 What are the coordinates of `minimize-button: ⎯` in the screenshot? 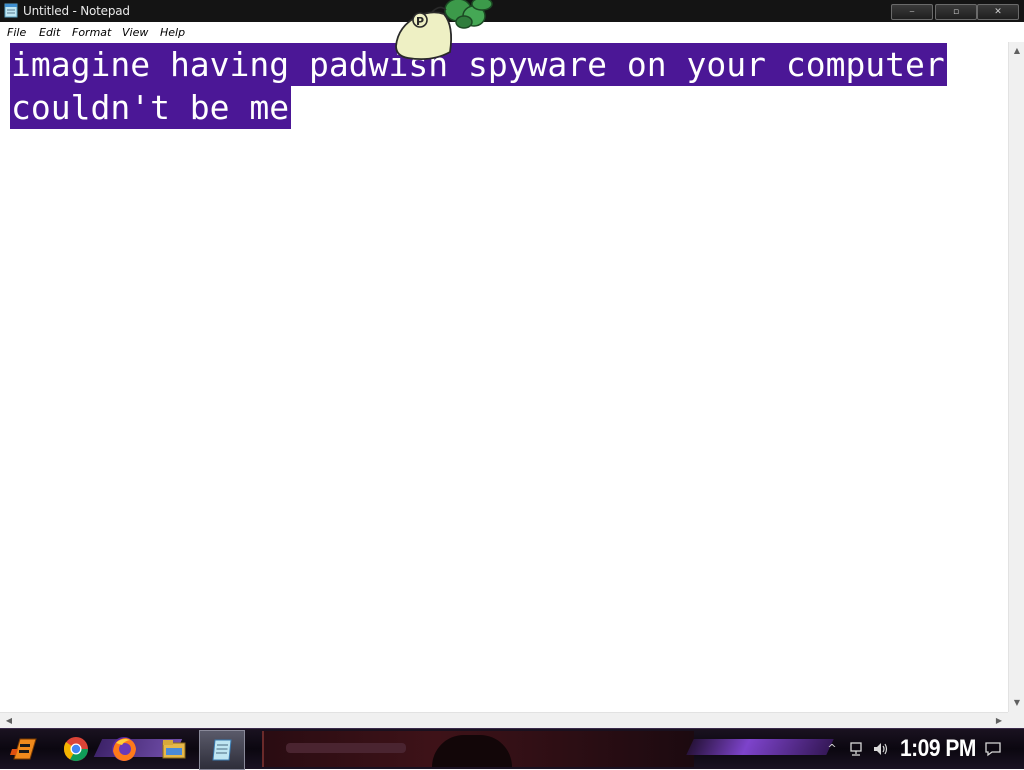 It's located at (912, 12).